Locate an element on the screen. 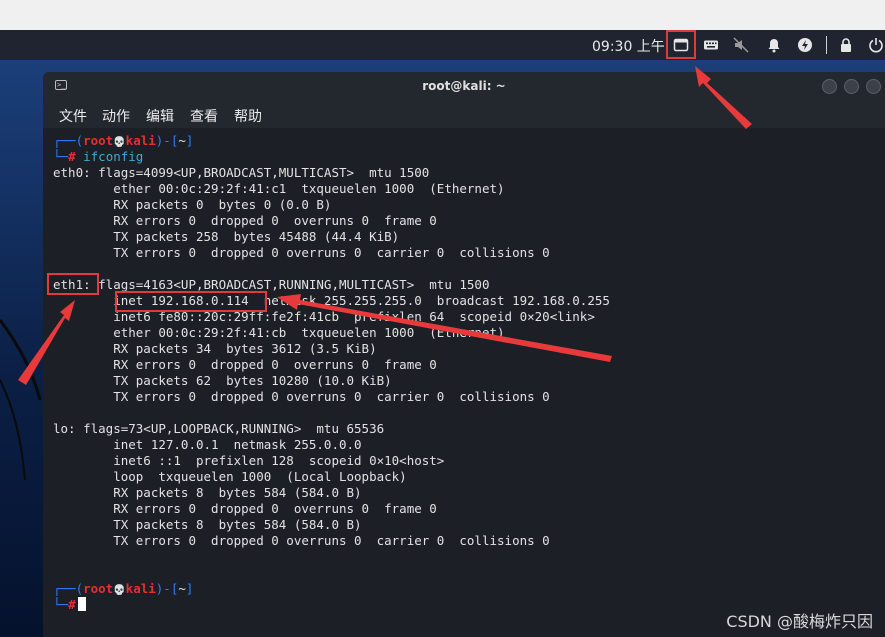 The height and width of the screenshot is (637, 885). output-line: TX packets 8 bytes 584 (584.0 B) is located at coordinates (207, 524).